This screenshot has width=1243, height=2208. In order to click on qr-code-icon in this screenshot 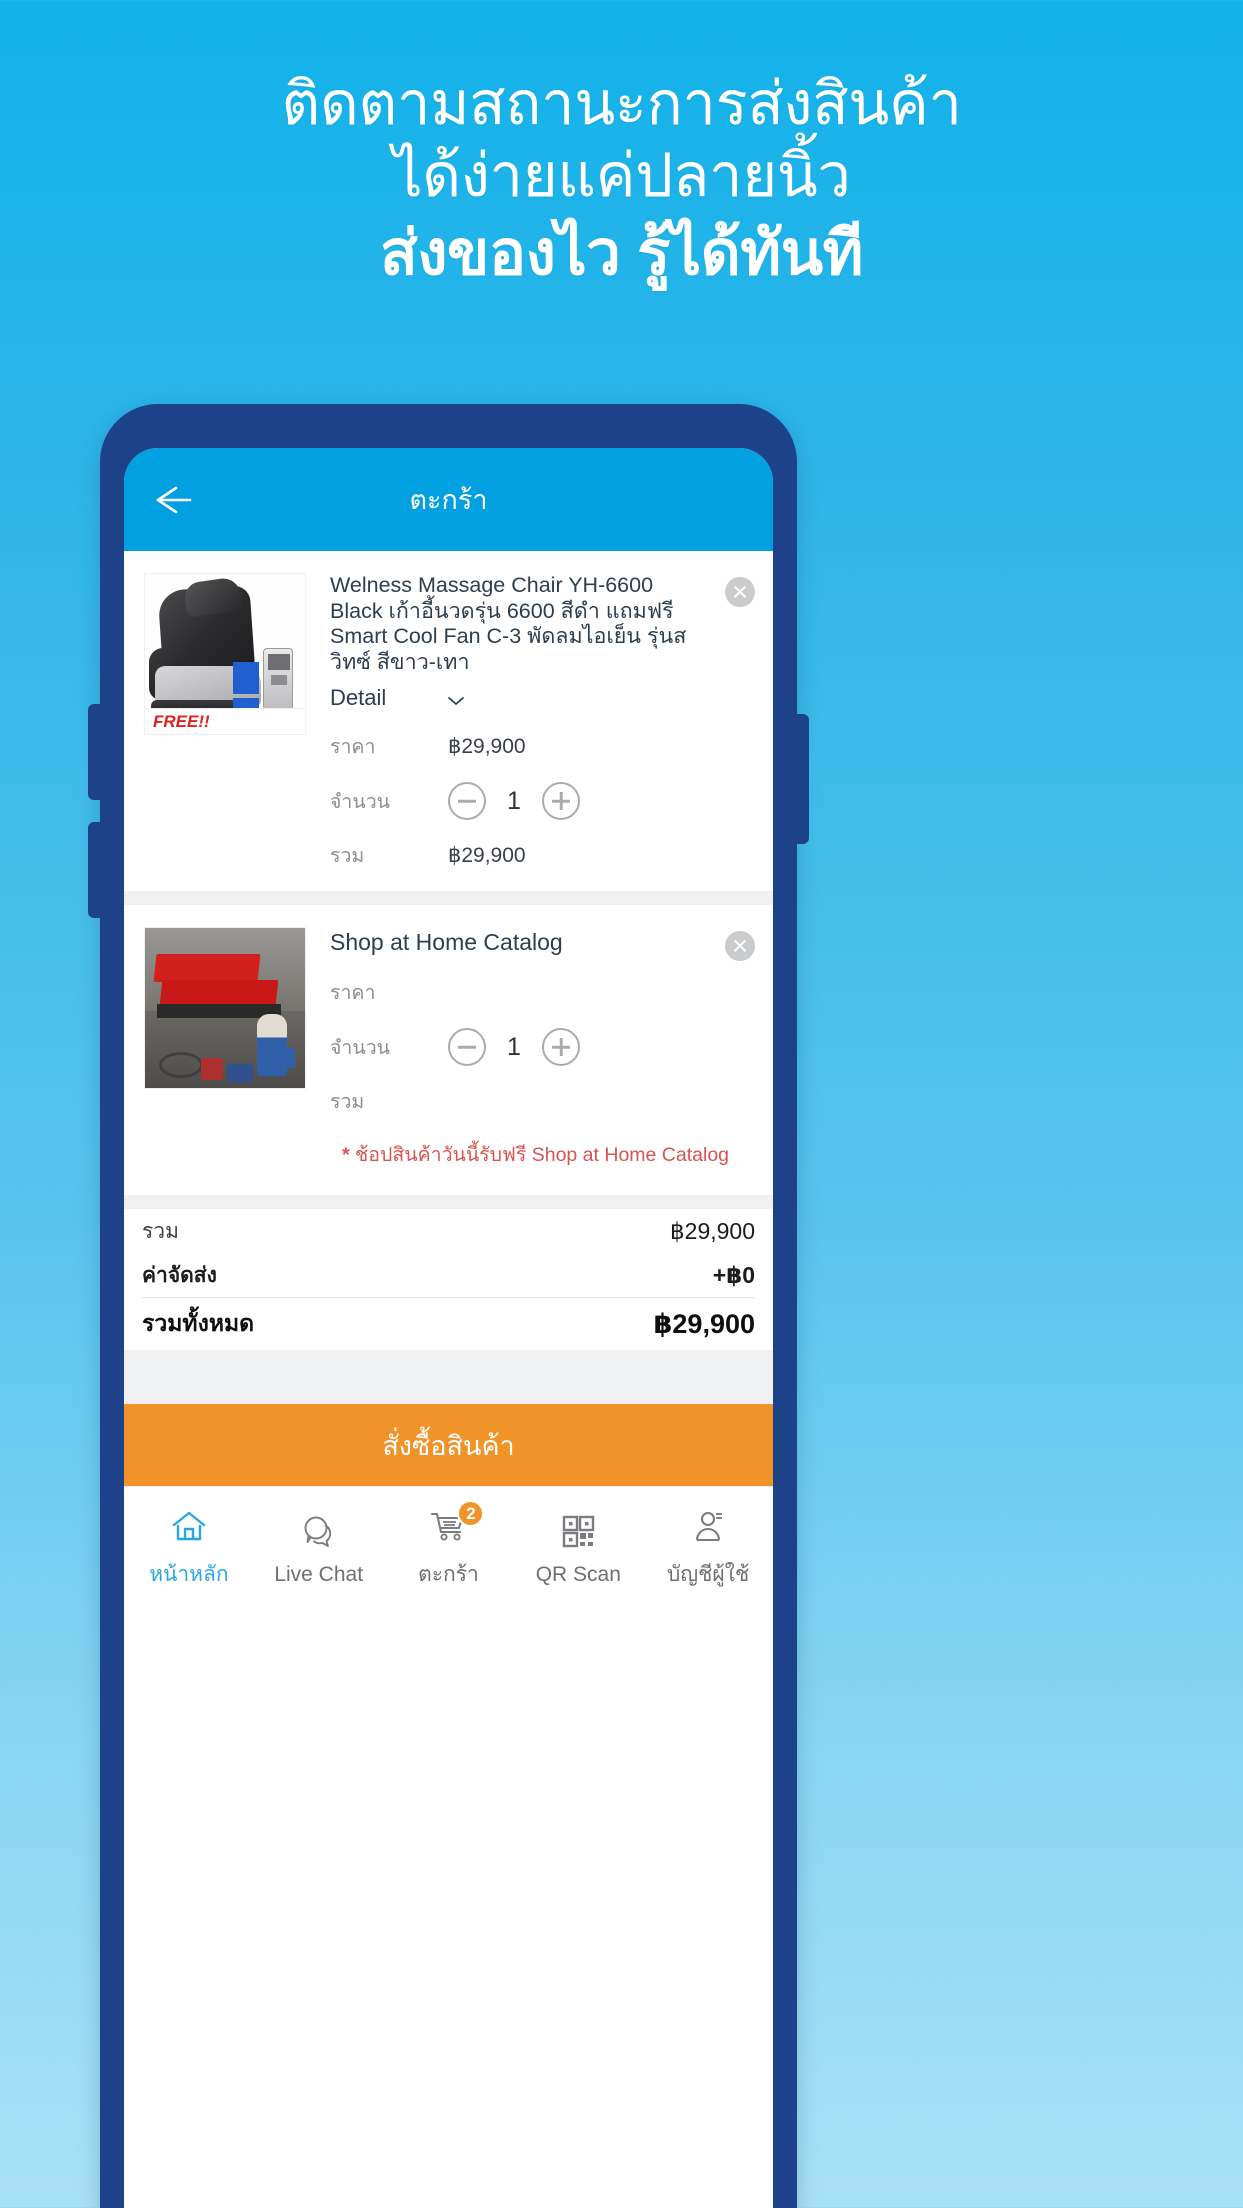, I will do `click(578, 1531)`.